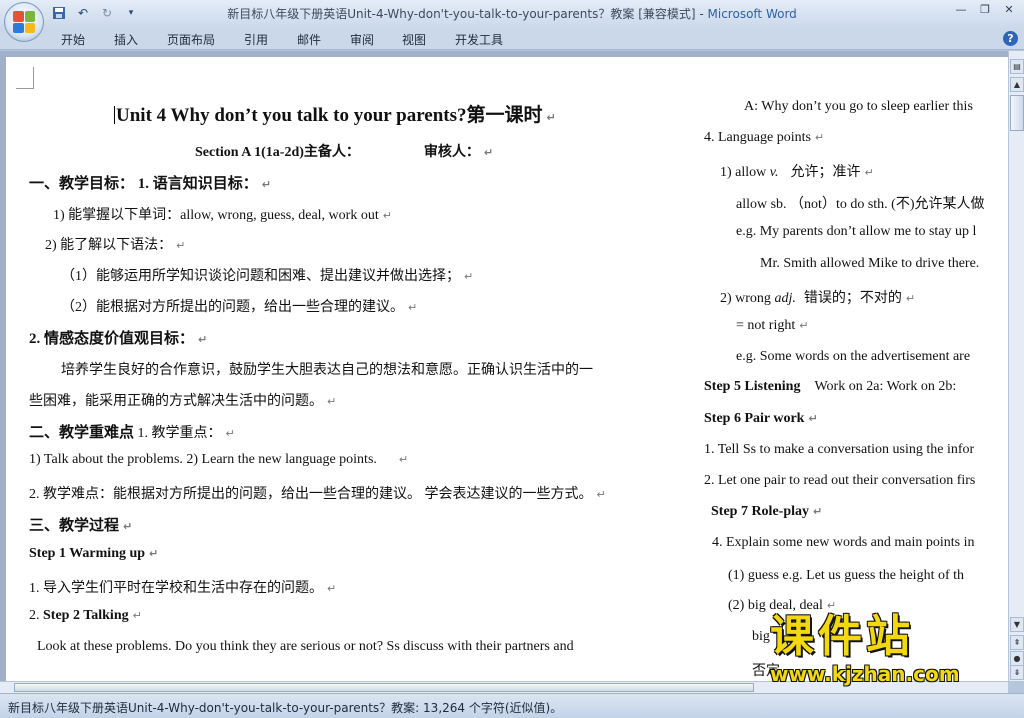 Image resolution: width=1024 pixels, height=718 pixels. I want to click on app-name: Microsoft Word, so click(752, 14).